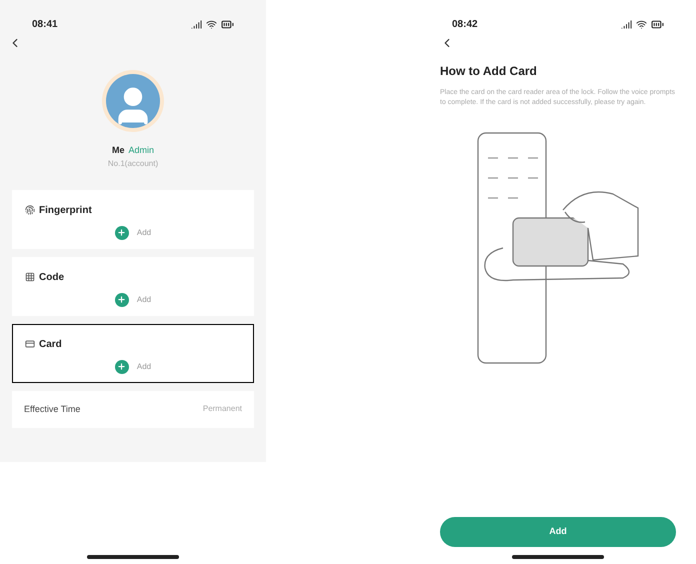 This screenshot has width=696, height=564. I want to click on effective-time-row: Effective Time Permanent, so click(133, 409).